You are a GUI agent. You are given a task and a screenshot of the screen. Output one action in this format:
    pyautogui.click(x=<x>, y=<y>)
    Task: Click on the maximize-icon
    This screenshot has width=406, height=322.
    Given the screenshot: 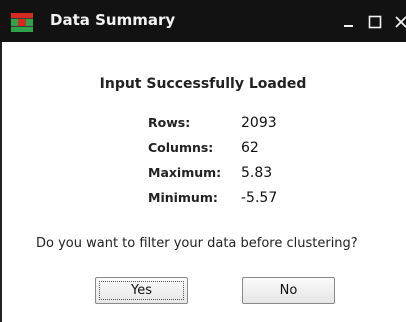 What is the action you would take?
    pyautogui.click(x=375, y=22)
    